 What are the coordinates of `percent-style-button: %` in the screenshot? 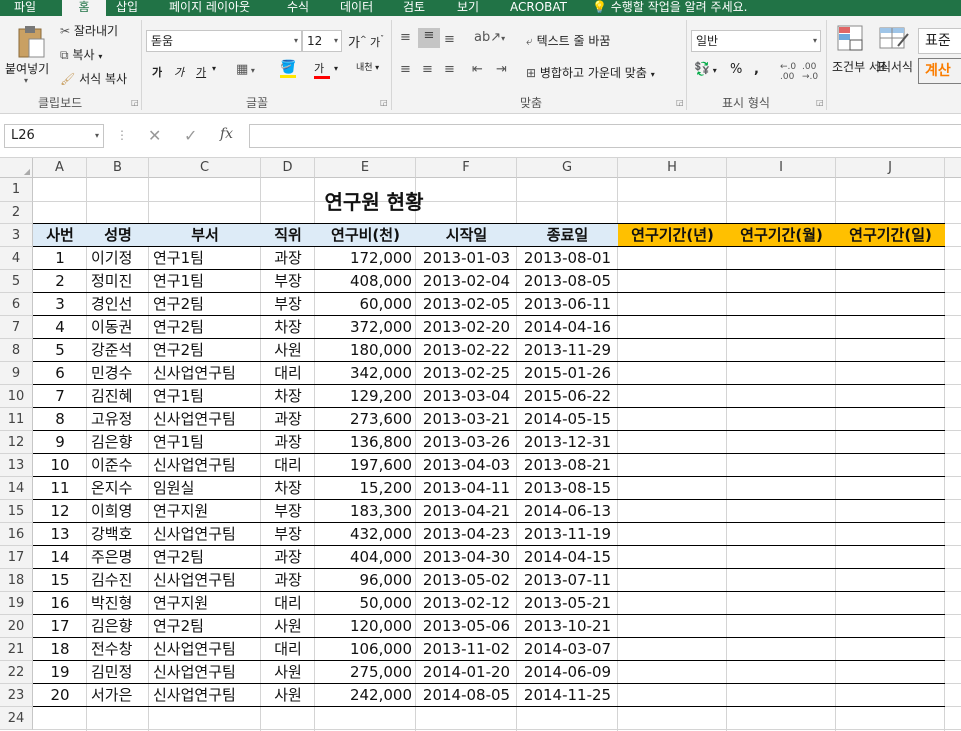 It's located at (736, 69).